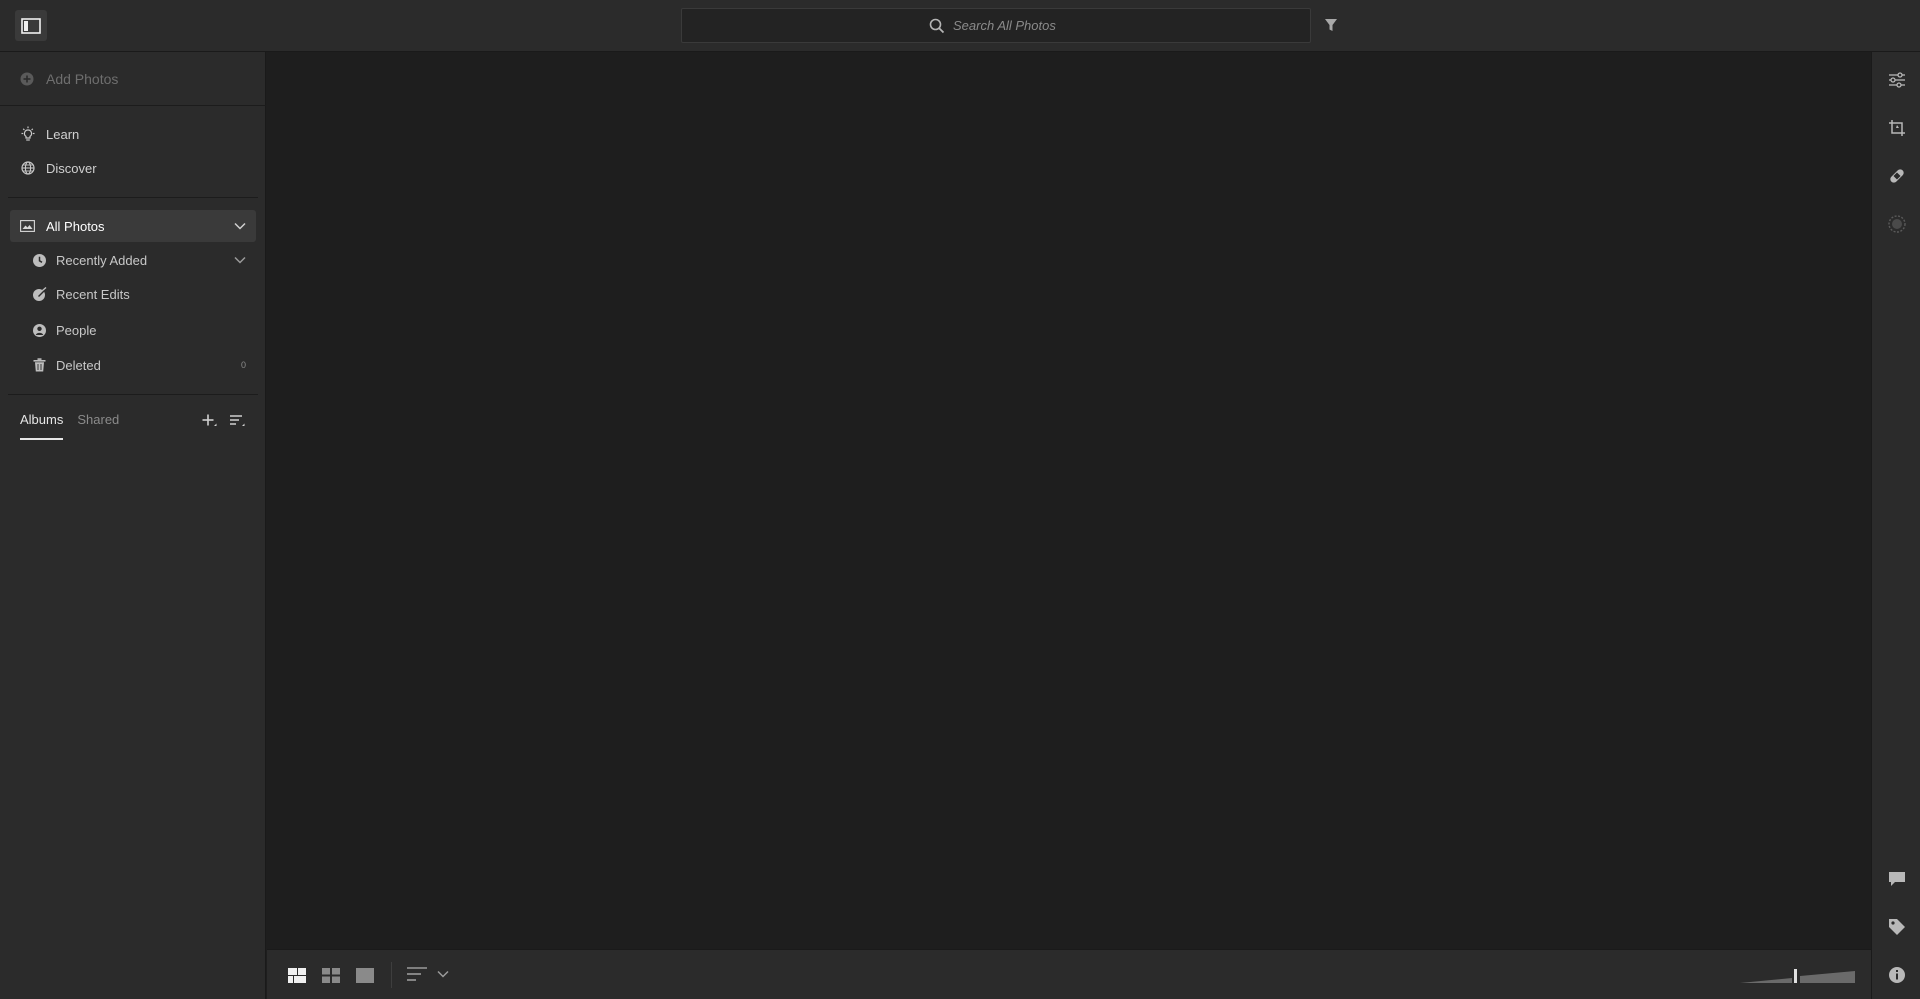 This screenshot has width=1920, height=999. What do you see at coordinates (1897, 879) in the screenshot?
I see `comment-icon` at bounding box center [1897, 879].